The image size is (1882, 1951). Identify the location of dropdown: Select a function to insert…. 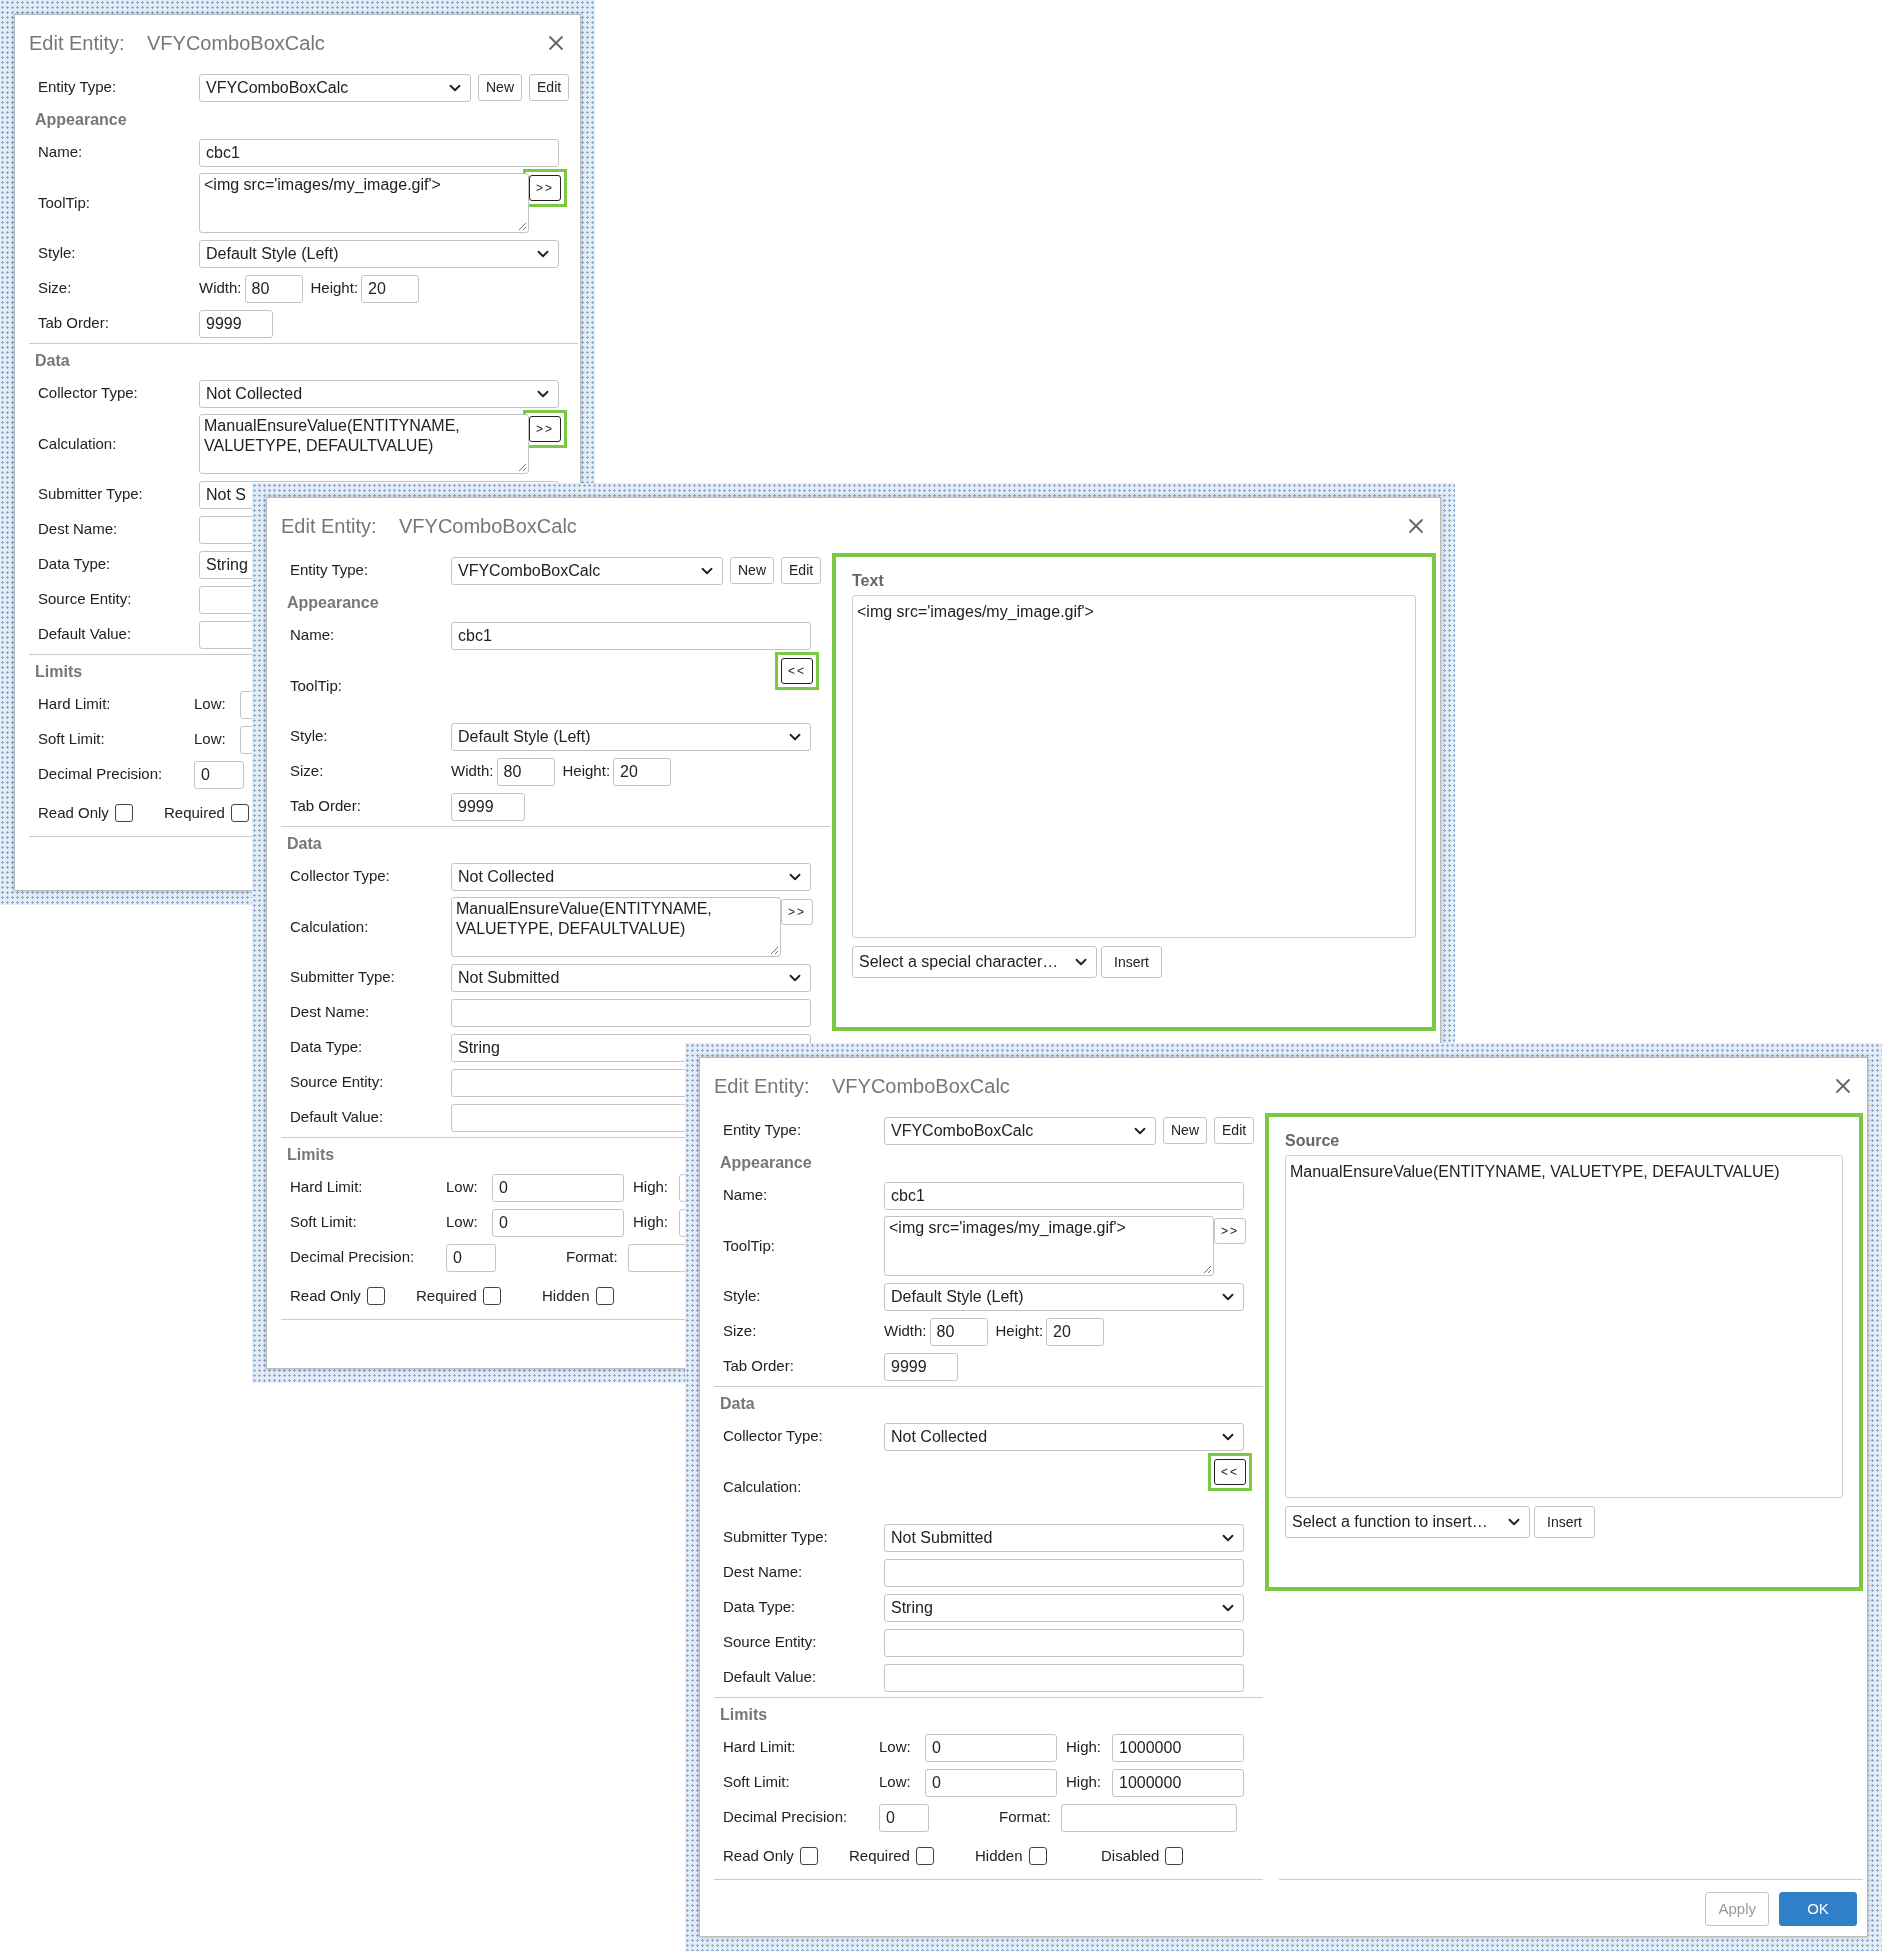
(1407, 1522).